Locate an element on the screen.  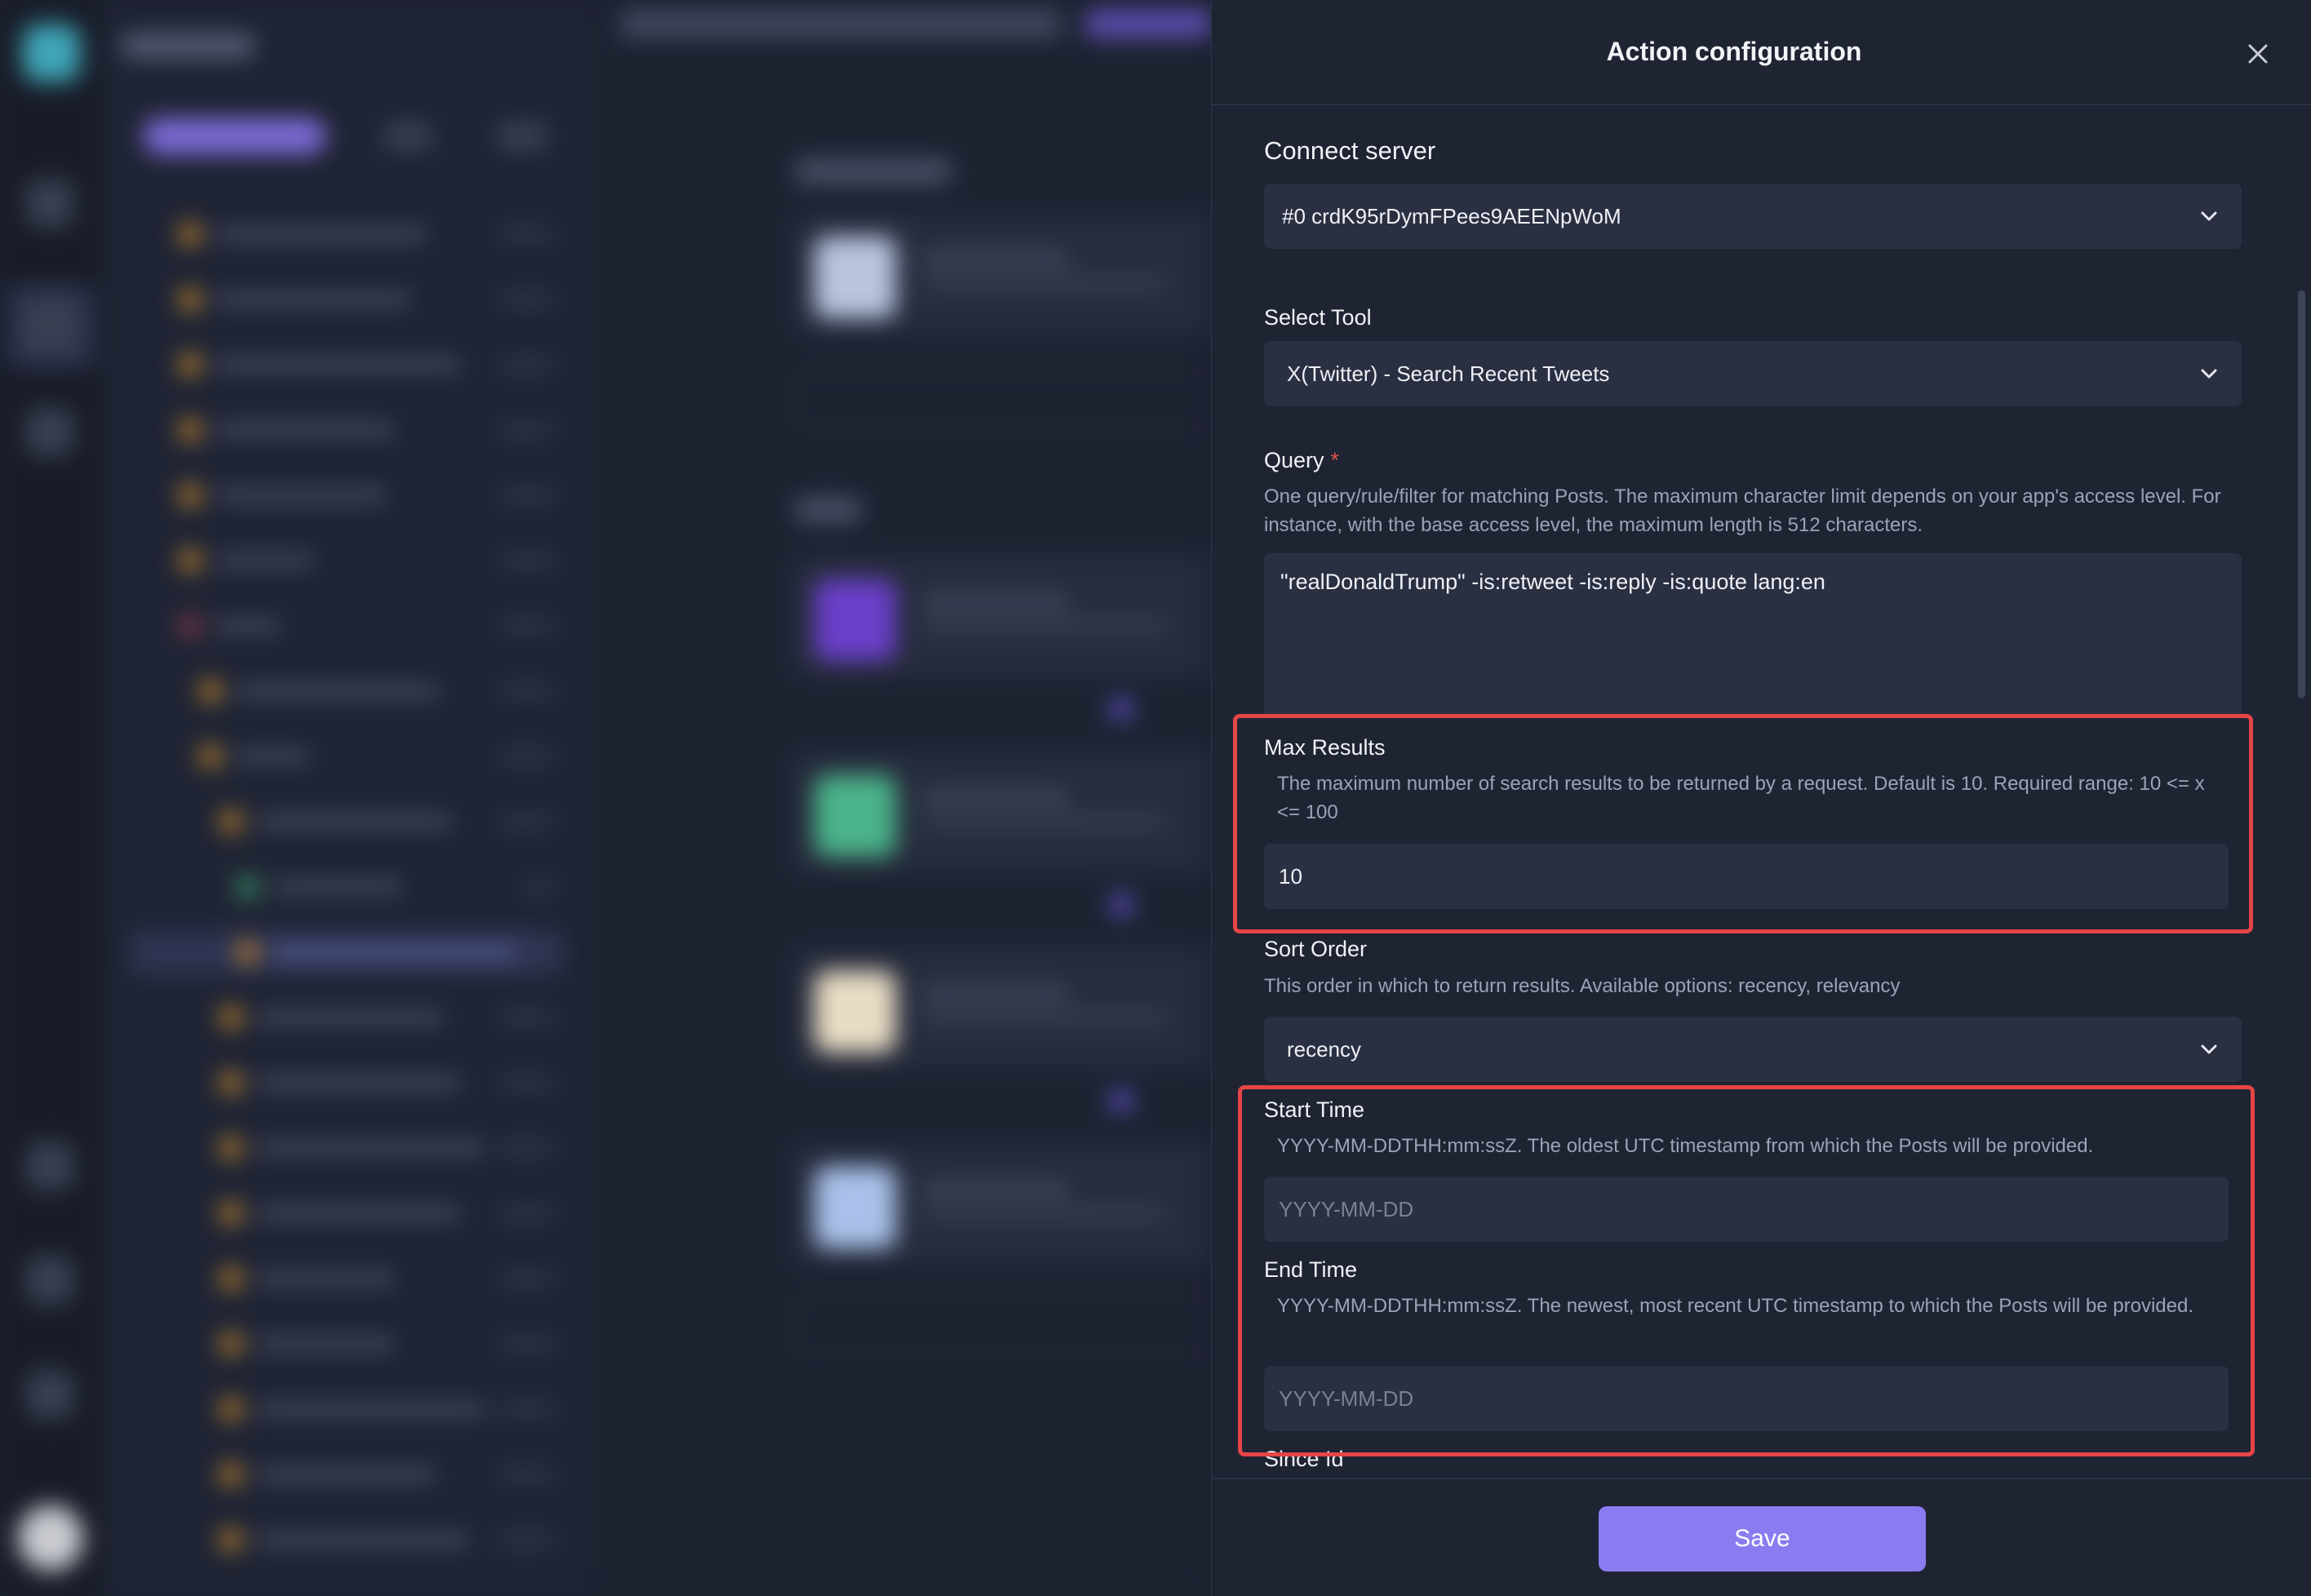
max-results-input: 10 is located at coordinates (1746, 877).